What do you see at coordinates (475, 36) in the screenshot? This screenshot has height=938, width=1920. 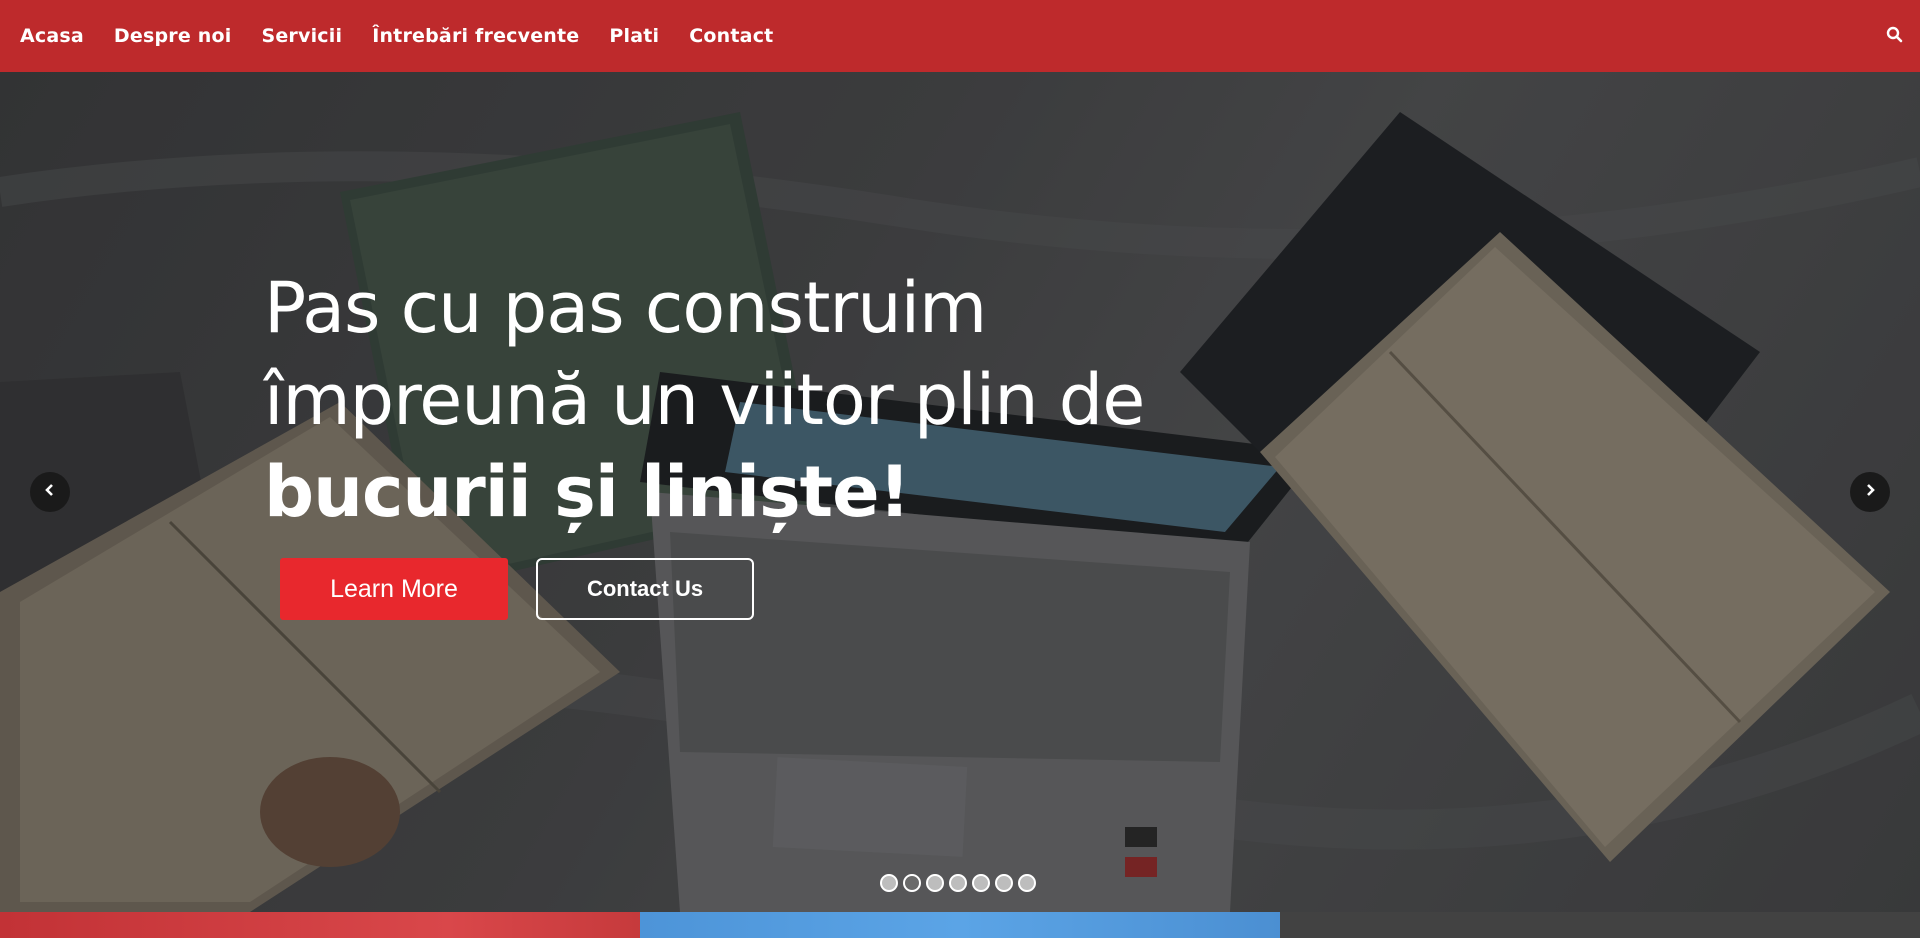 I see `nav-item-intrebari-frecvente: Întrebări frecvente` at bounding box center [475, 36].